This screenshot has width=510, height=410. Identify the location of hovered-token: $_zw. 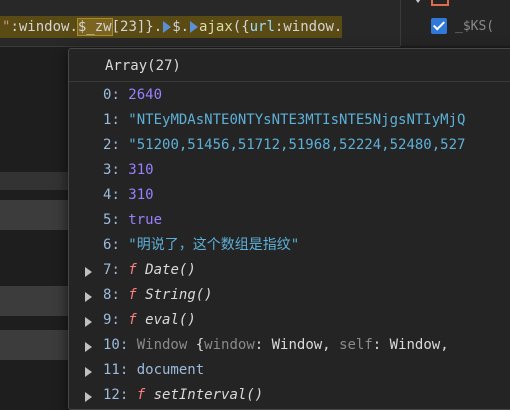
(94, 27).